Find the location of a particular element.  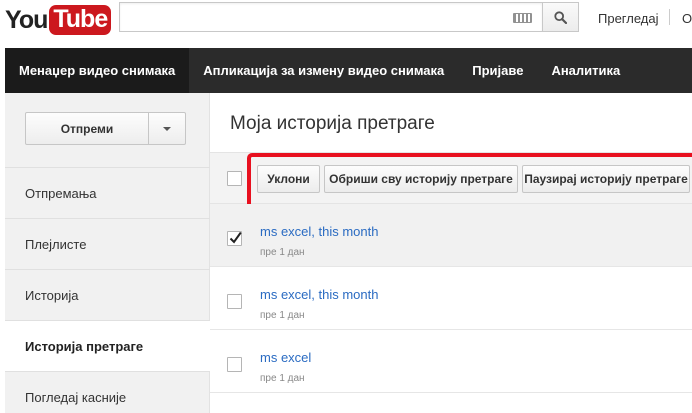

pause-history-button: Паузирај историју претраге is located at coordinates (606, 179).